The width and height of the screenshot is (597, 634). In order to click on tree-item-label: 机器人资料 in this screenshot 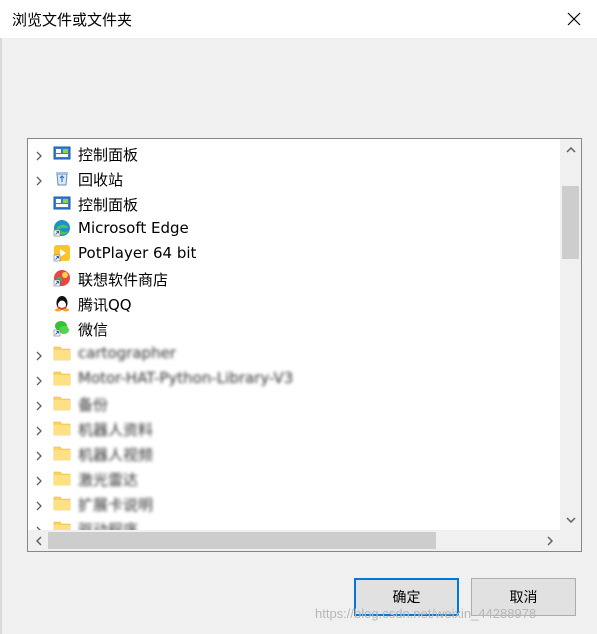, I will do `click(116, 430)`.